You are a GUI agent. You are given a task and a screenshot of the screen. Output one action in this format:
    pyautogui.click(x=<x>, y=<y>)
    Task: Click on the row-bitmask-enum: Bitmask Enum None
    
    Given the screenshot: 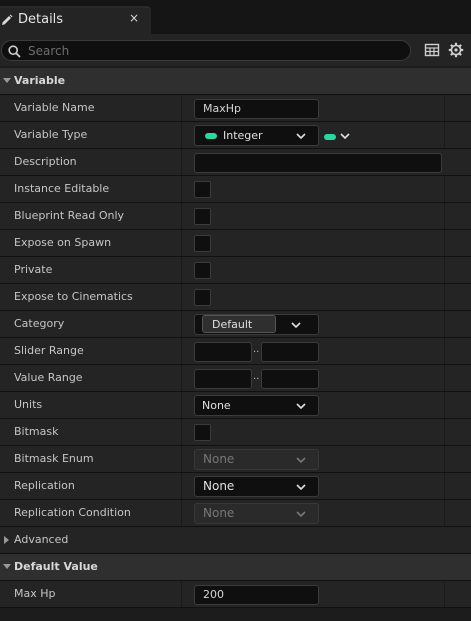 What is the action you would take?
    pyautogui.click(x=235, y=459)
    